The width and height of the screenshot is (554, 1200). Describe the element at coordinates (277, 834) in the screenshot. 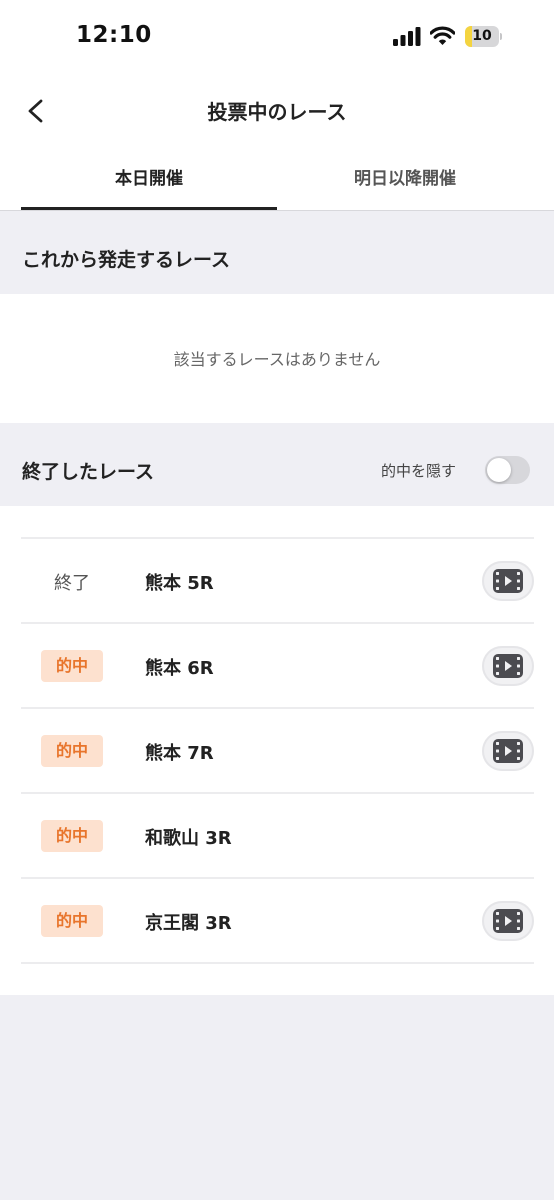

I see `race-row-wakayama-3r: 的中 和歌山 3R` at that location.